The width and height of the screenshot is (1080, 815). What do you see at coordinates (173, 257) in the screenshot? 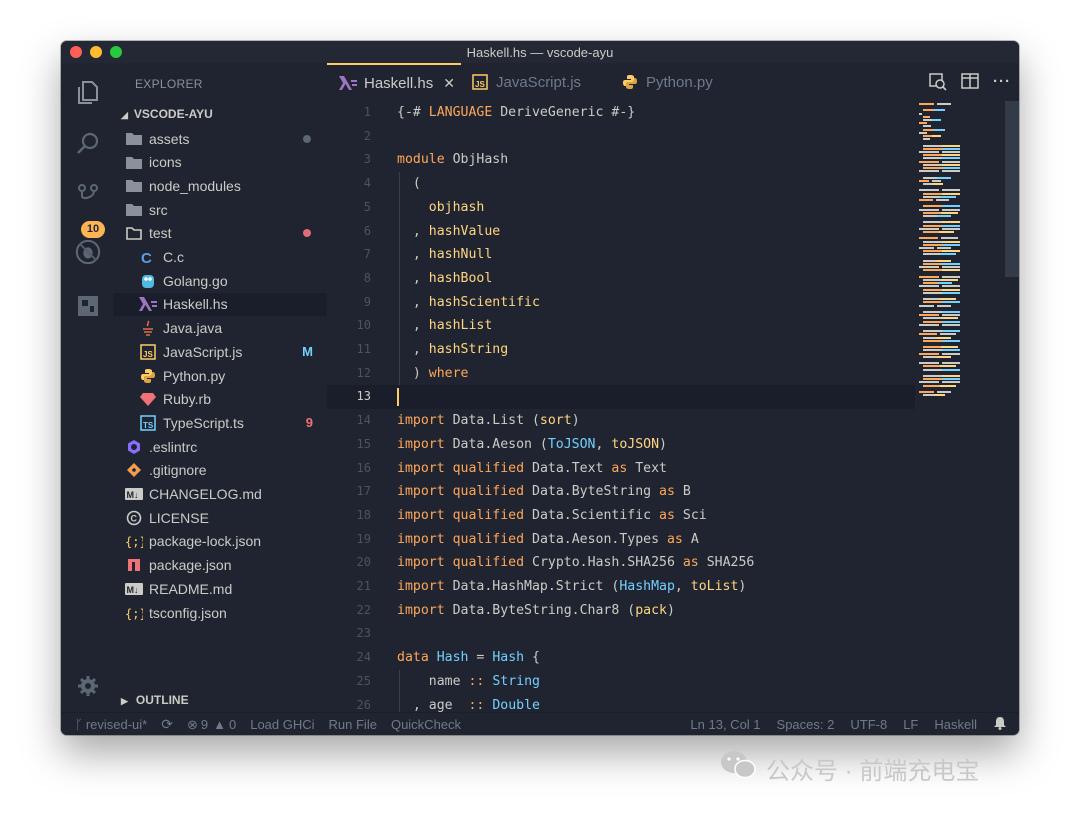
I see `tree-item-label: C.c` at bounding box center [173, 257].